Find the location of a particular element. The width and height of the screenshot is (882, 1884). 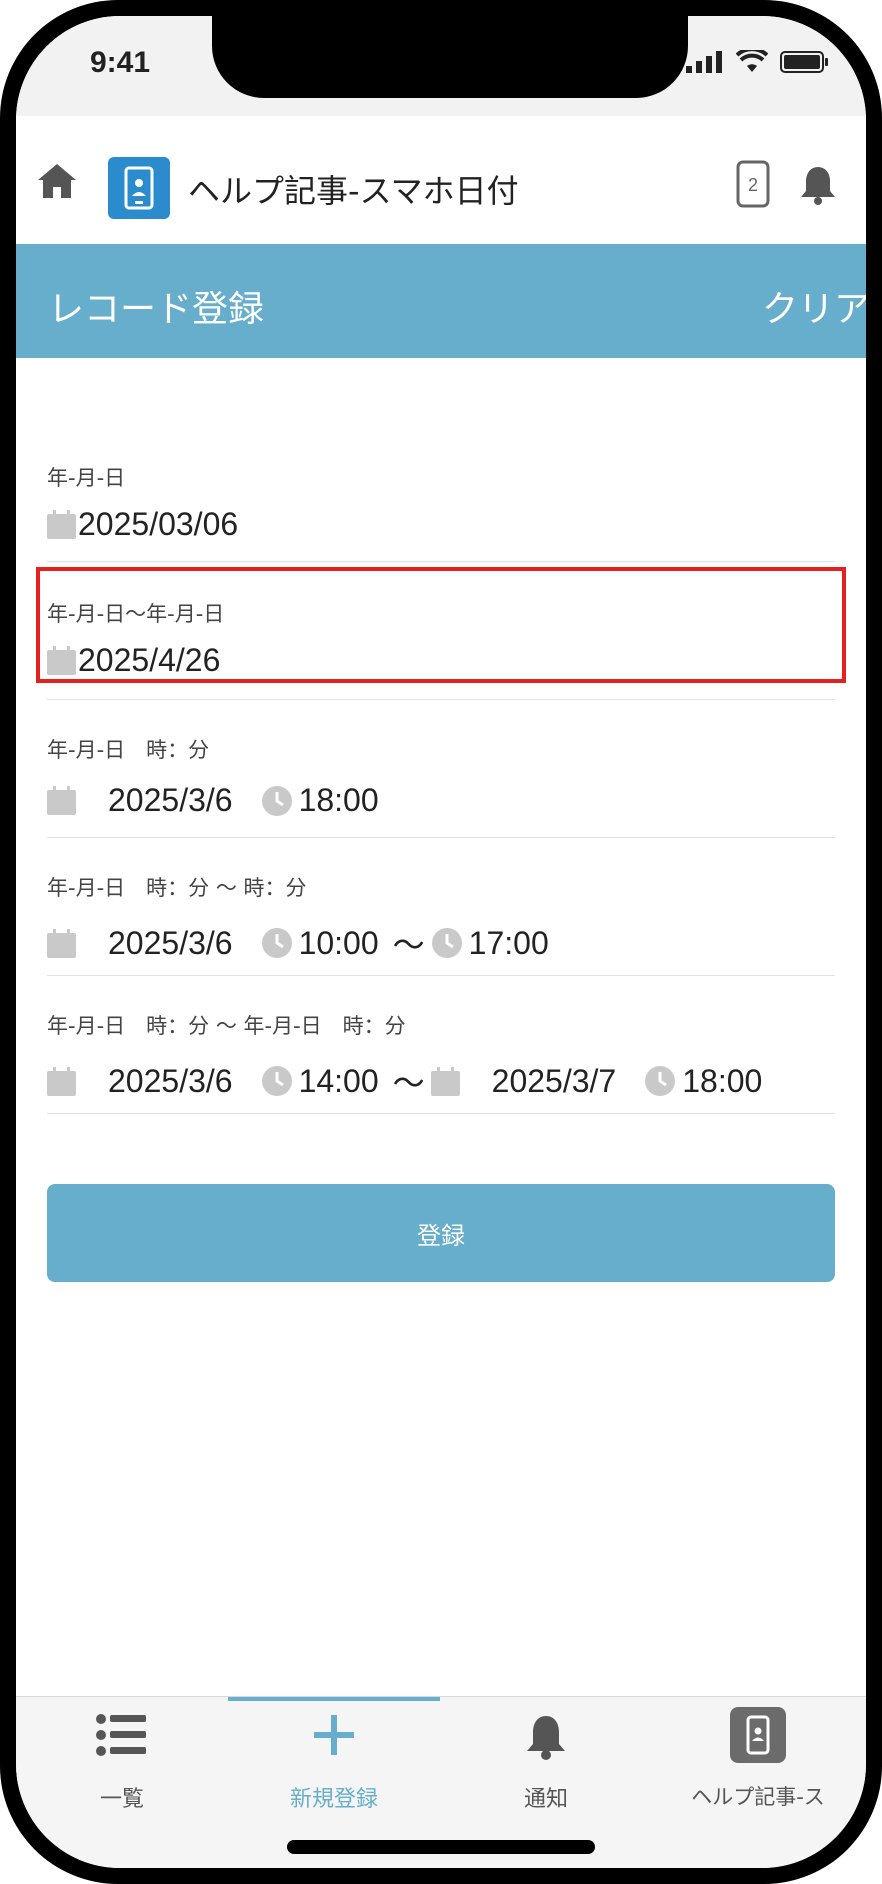

start-time-value: 10:00 is located at coordinates (338, 942).